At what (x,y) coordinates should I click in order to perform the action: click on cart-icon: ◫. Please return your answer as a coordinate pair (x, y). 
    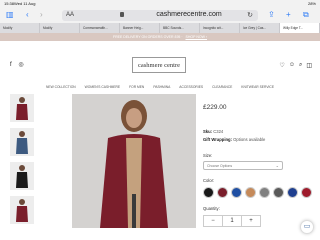
    Looking at the image, I should click on (309, 65).